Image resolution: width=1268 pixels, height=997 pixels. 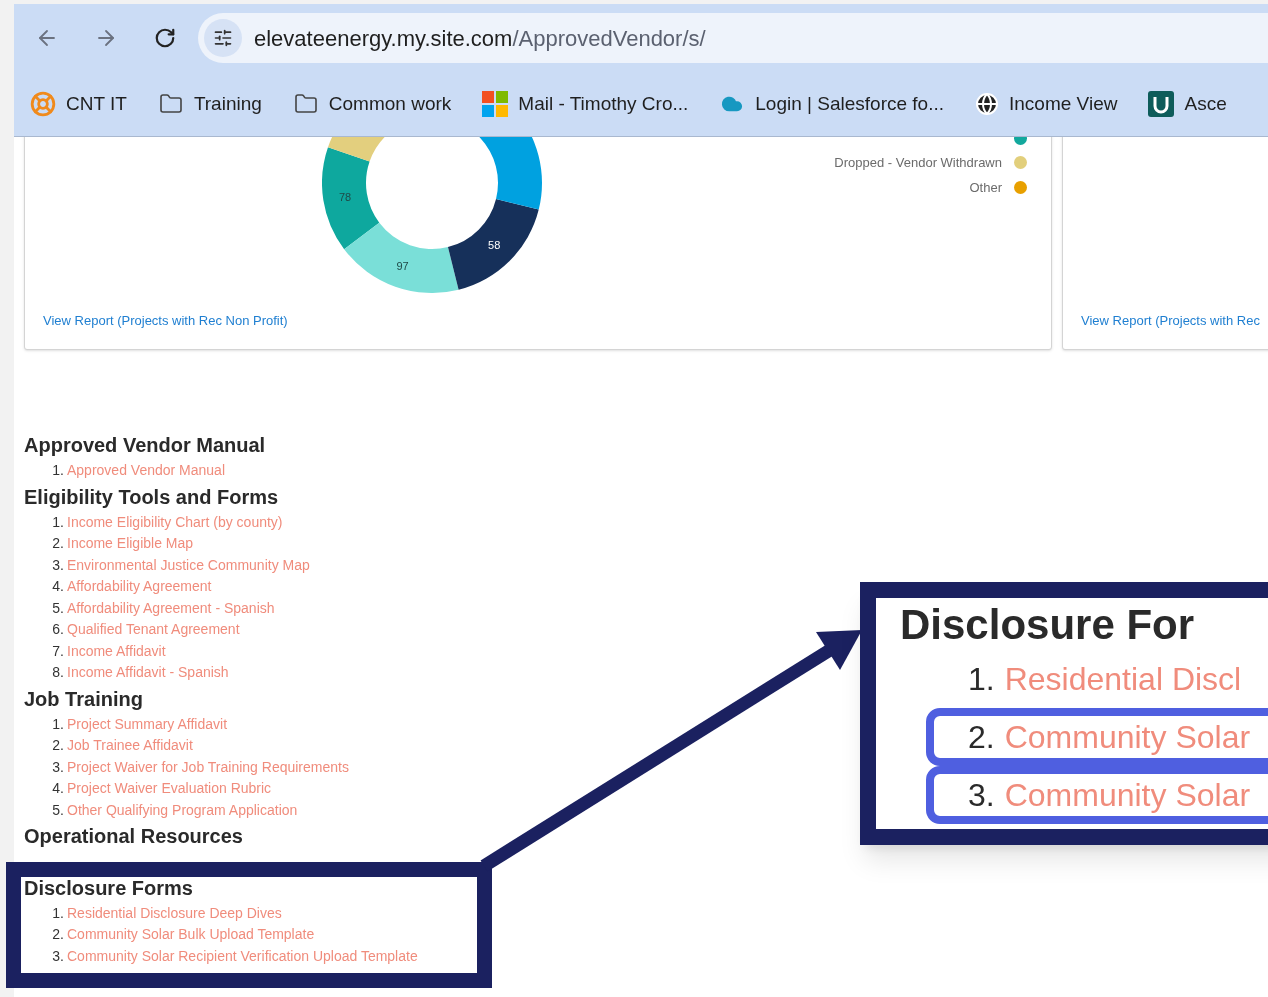 I want to click on section-heading: Eligibility Tools and Forms, so click(x=152, y=497).